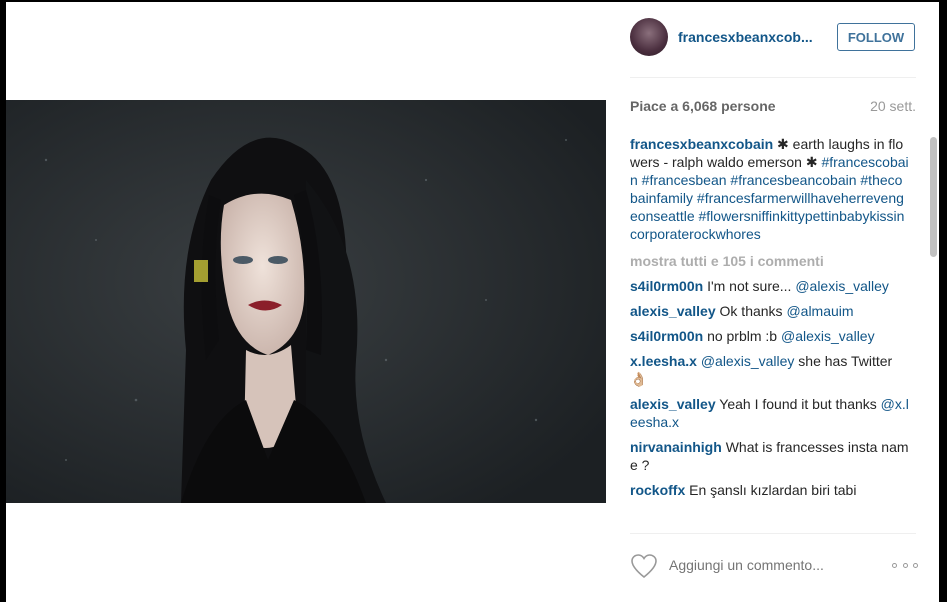 The width and height of the screenshot is (947, 602). What do you see at coordinates (773, 533) in the screenshot?
I see `footer-divider` at bounding box center [773, 533].